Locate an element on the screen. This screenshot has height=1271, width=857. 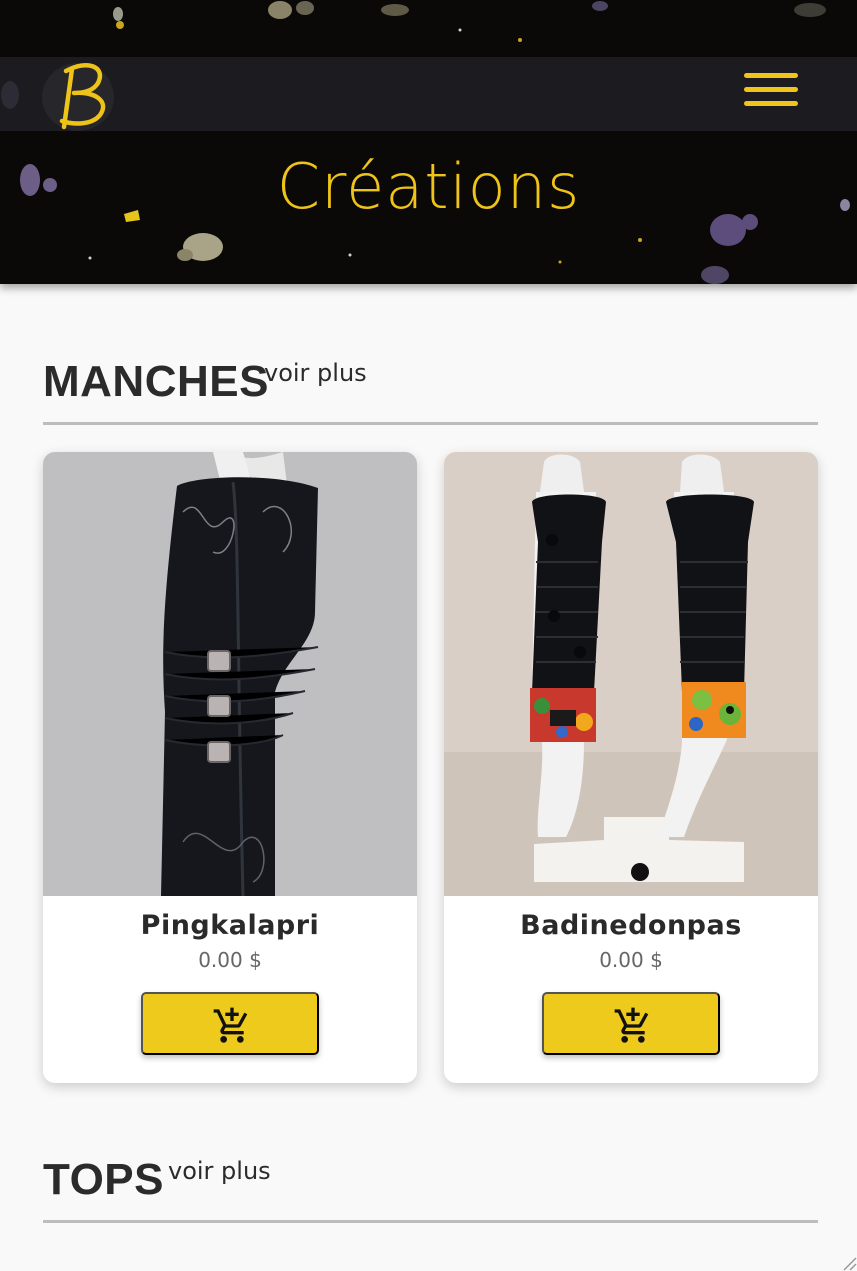
section-header: TOPS voir plus is located at coordinates (430, 1189).